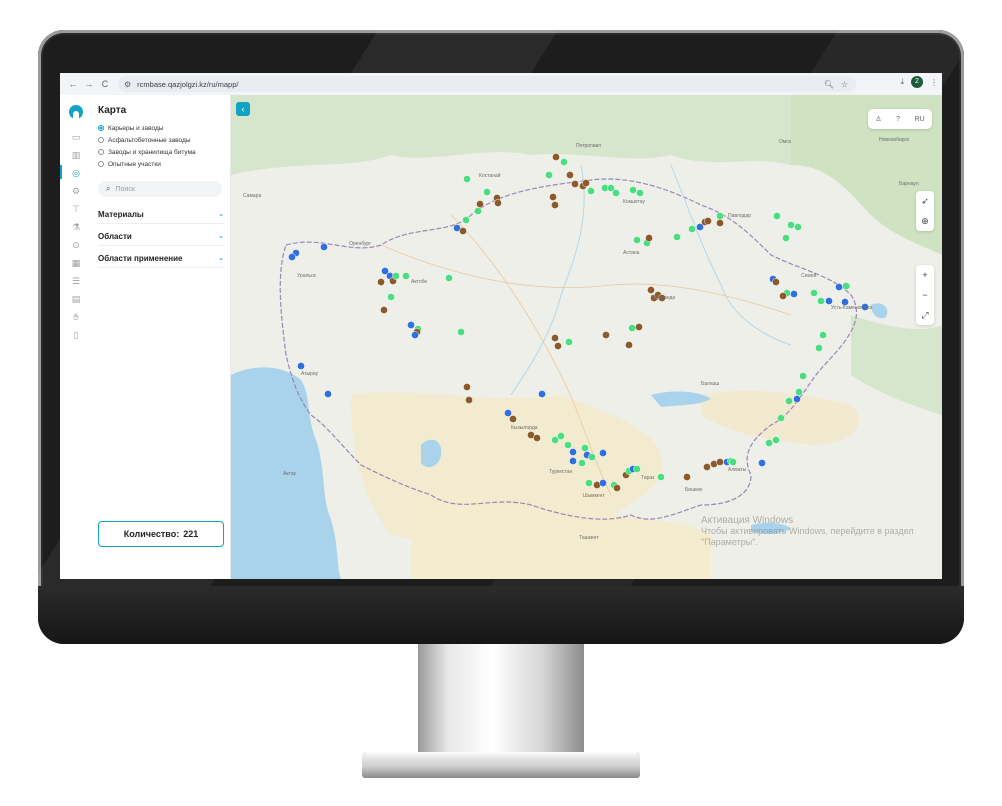 This screenshot has width=1002, height=806. What do you see at coordinates (76, 112) in the screenshot?
I see `app-logo-icon` at bounding box center [76, 112].